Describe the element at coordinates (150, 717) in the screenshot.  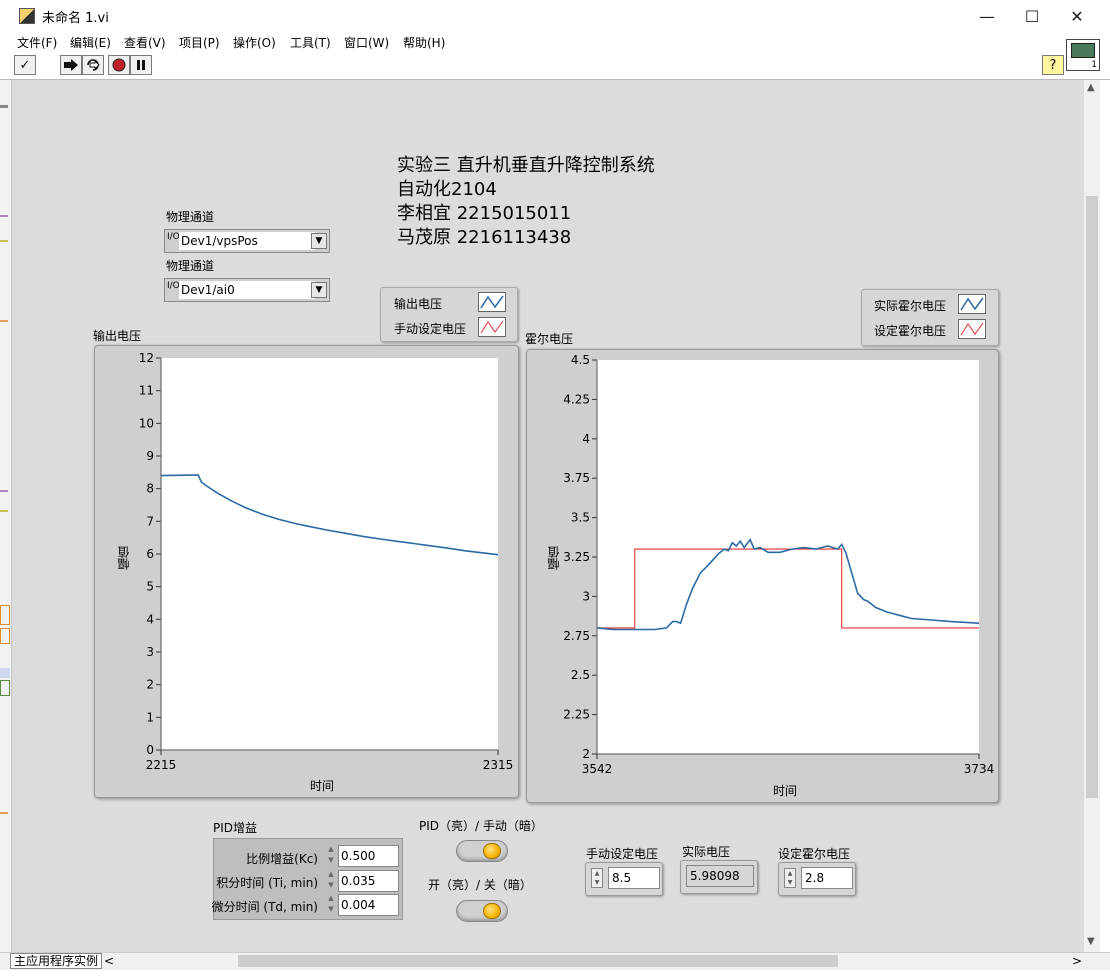
I see `y-tick-label: 1` at that location.